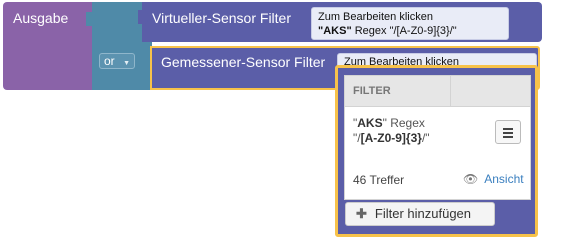 The height and width of the screenshot is (250, 566). What do you see at coordinates (49, 46) in the screenshot?
I see `output-block: Ausgabe` at bounding box center [49, 46].